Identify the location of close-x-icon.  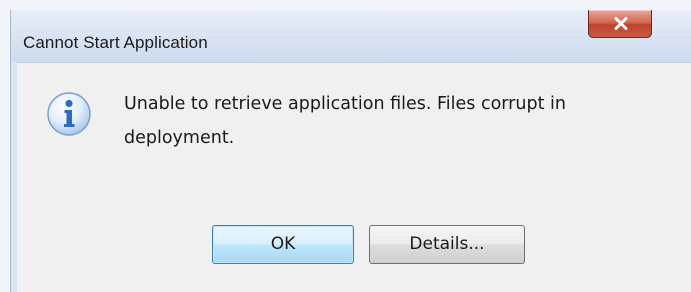
(621, 23).